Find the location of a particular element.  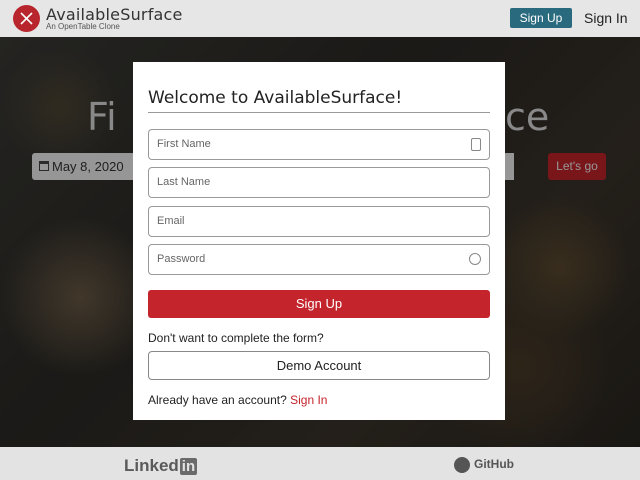

modal-title: Welcome to AvailableSurface! is located at coordinates (275, 98).